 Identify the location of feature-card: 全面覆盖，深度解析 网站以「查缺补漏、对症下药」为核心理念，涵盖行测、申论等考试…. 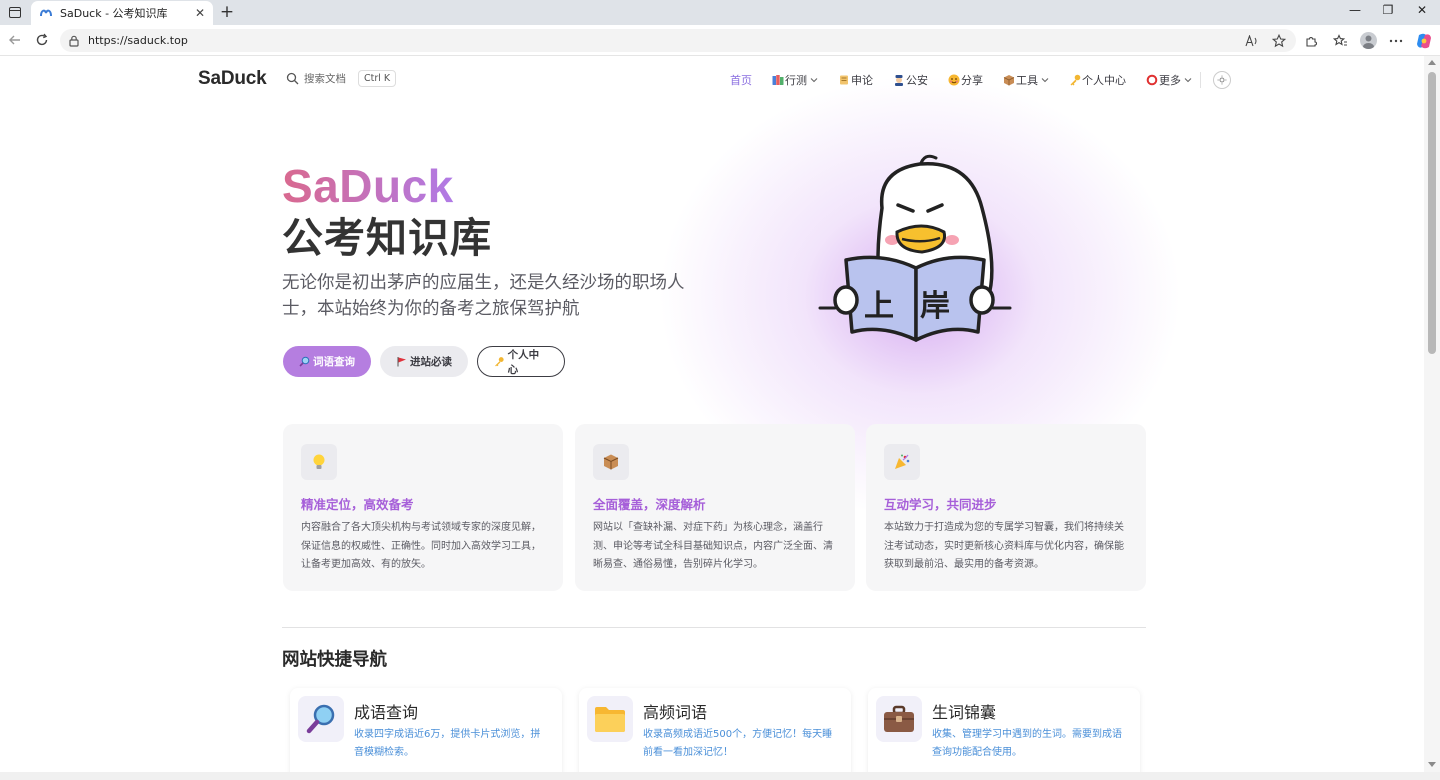
(715, 507).